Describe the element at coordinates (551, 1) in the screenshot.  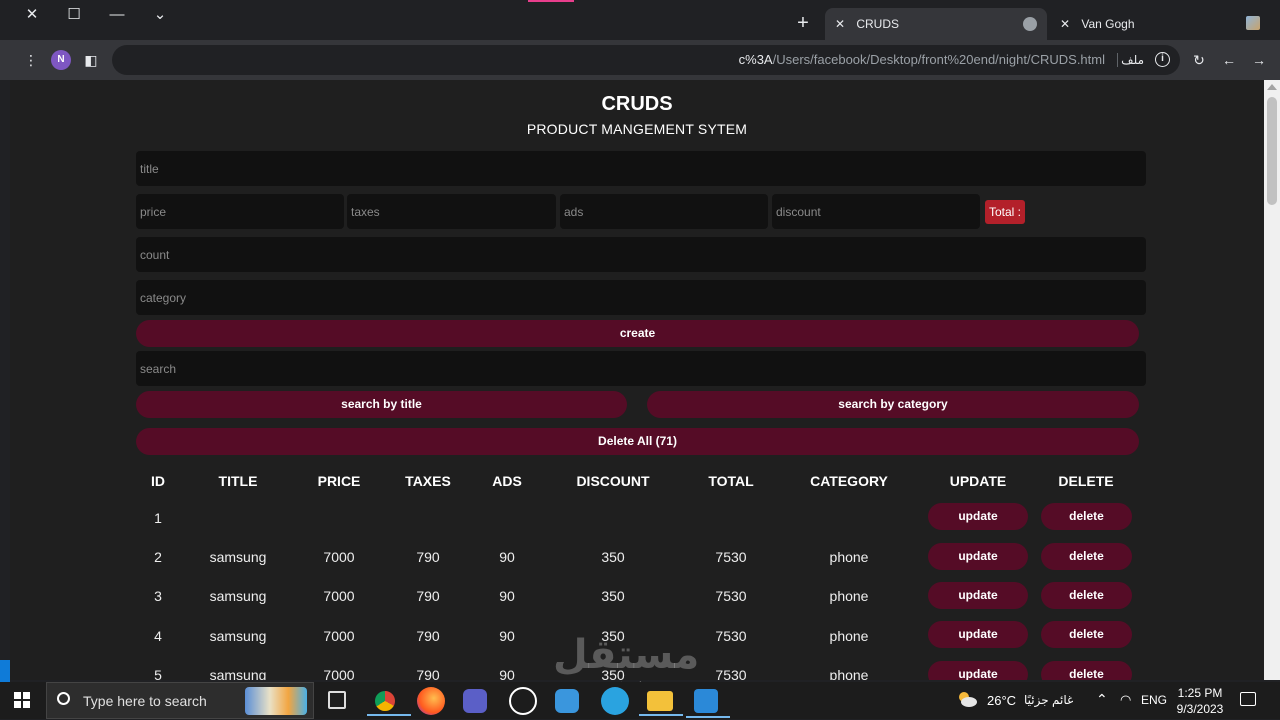
I see `tab-accent-bar` at that location.